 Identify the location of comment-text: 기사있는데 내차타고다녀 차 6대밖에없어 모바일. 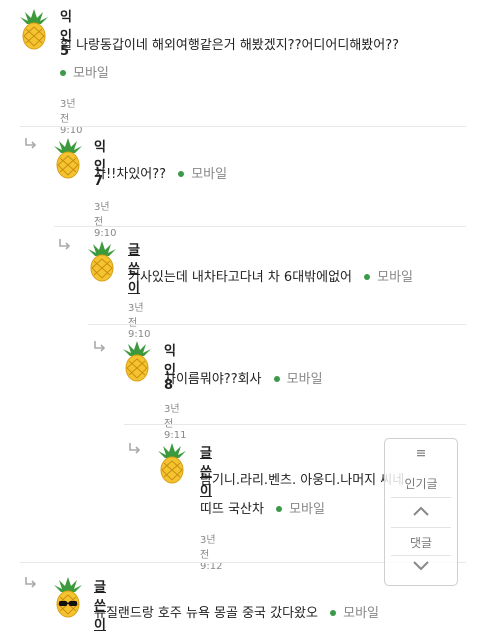
(270, 275).